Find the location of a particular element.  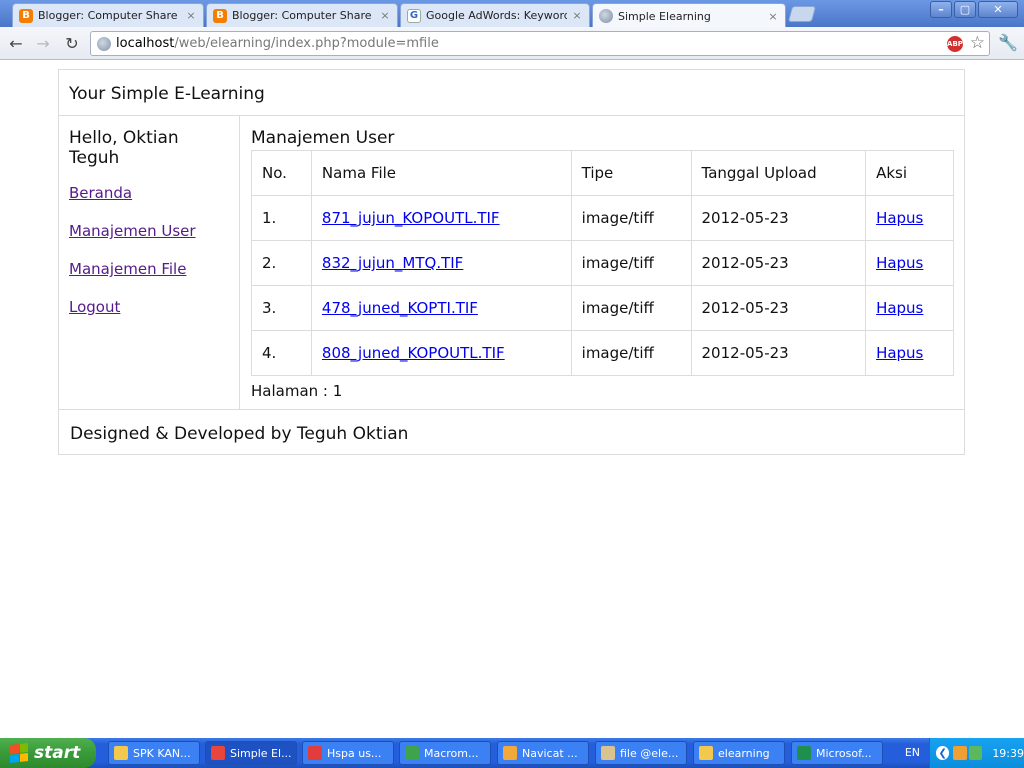

file-name-cell: 832_jujun_MTQ.TIF is located at coordinates (441, 263).